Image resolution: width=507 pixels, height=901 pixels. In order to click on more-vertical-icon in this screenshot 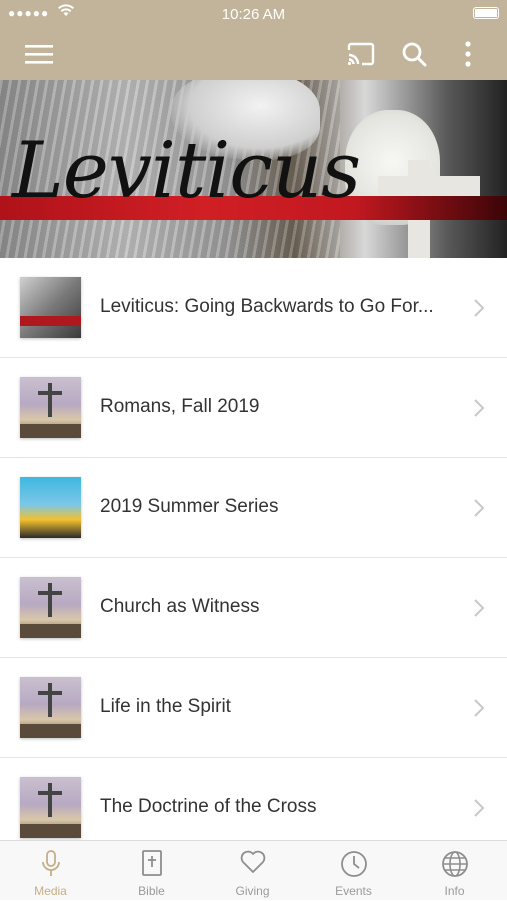, I will do `click(468, 54)`.